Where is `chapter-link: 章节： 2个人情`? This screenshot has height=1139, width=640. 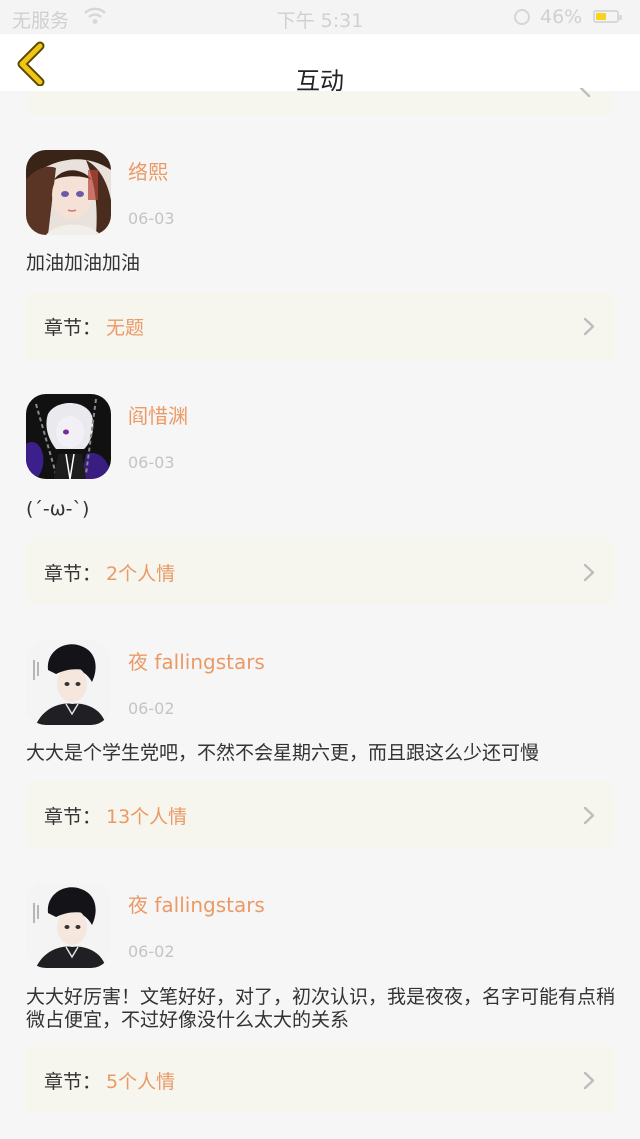
chapter-link: 章节： 2个人情 is located at coordinates (320, 571).